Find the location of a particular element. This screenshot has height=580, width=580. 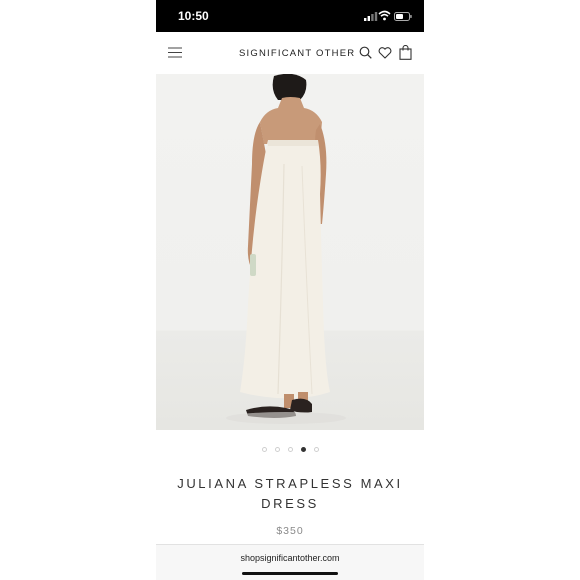

model-figure is located at coordinates (286, 249).